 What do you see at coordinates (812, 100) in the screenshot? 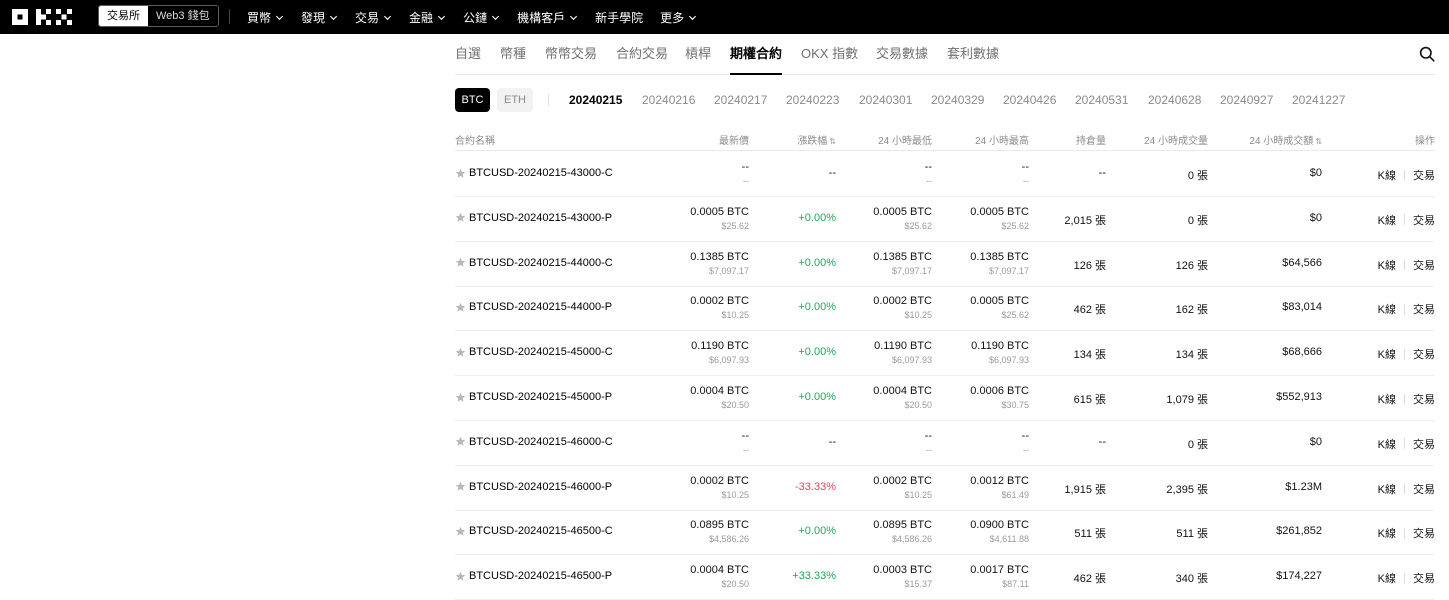
I see `expiry-date: 20240223` at bounding box center [812, 100].